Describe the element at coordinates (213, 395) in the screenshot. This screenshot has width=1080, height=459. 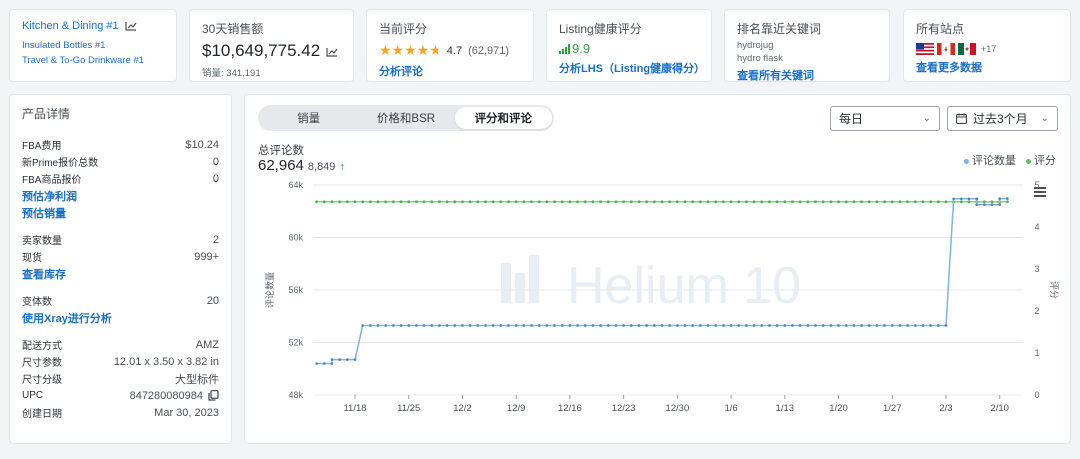
I see `copy-icon` at that location.